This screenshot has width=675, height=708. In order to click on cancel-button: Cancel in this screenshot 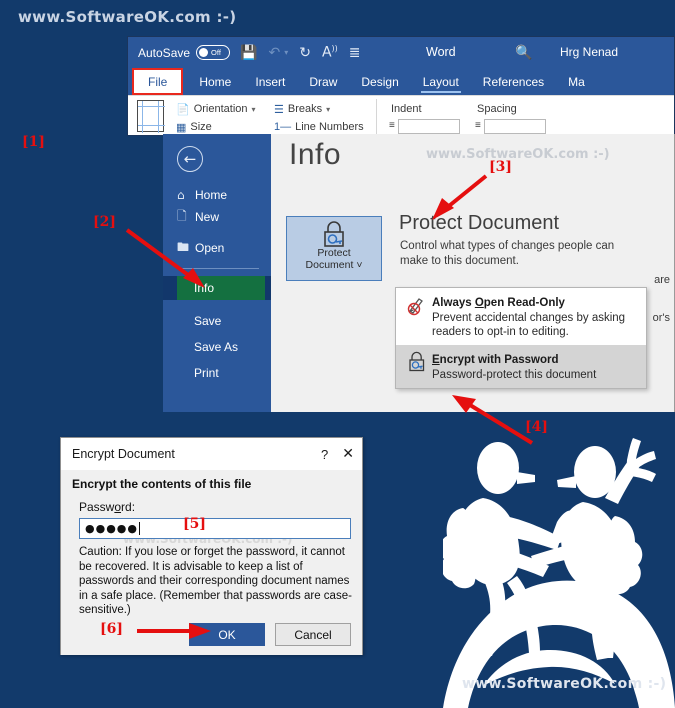, I will do `click(313, 634)`.